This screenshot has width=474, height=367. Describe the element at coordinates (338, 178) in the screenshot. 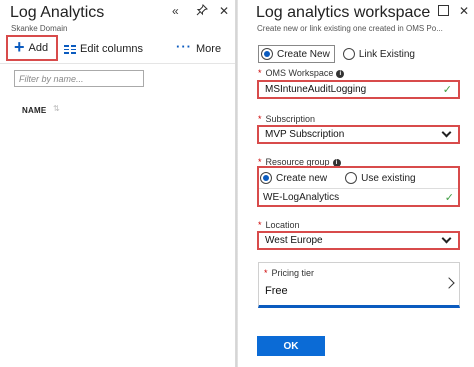

I see `resource-group-mode-group: Create new Use existing` at that location.